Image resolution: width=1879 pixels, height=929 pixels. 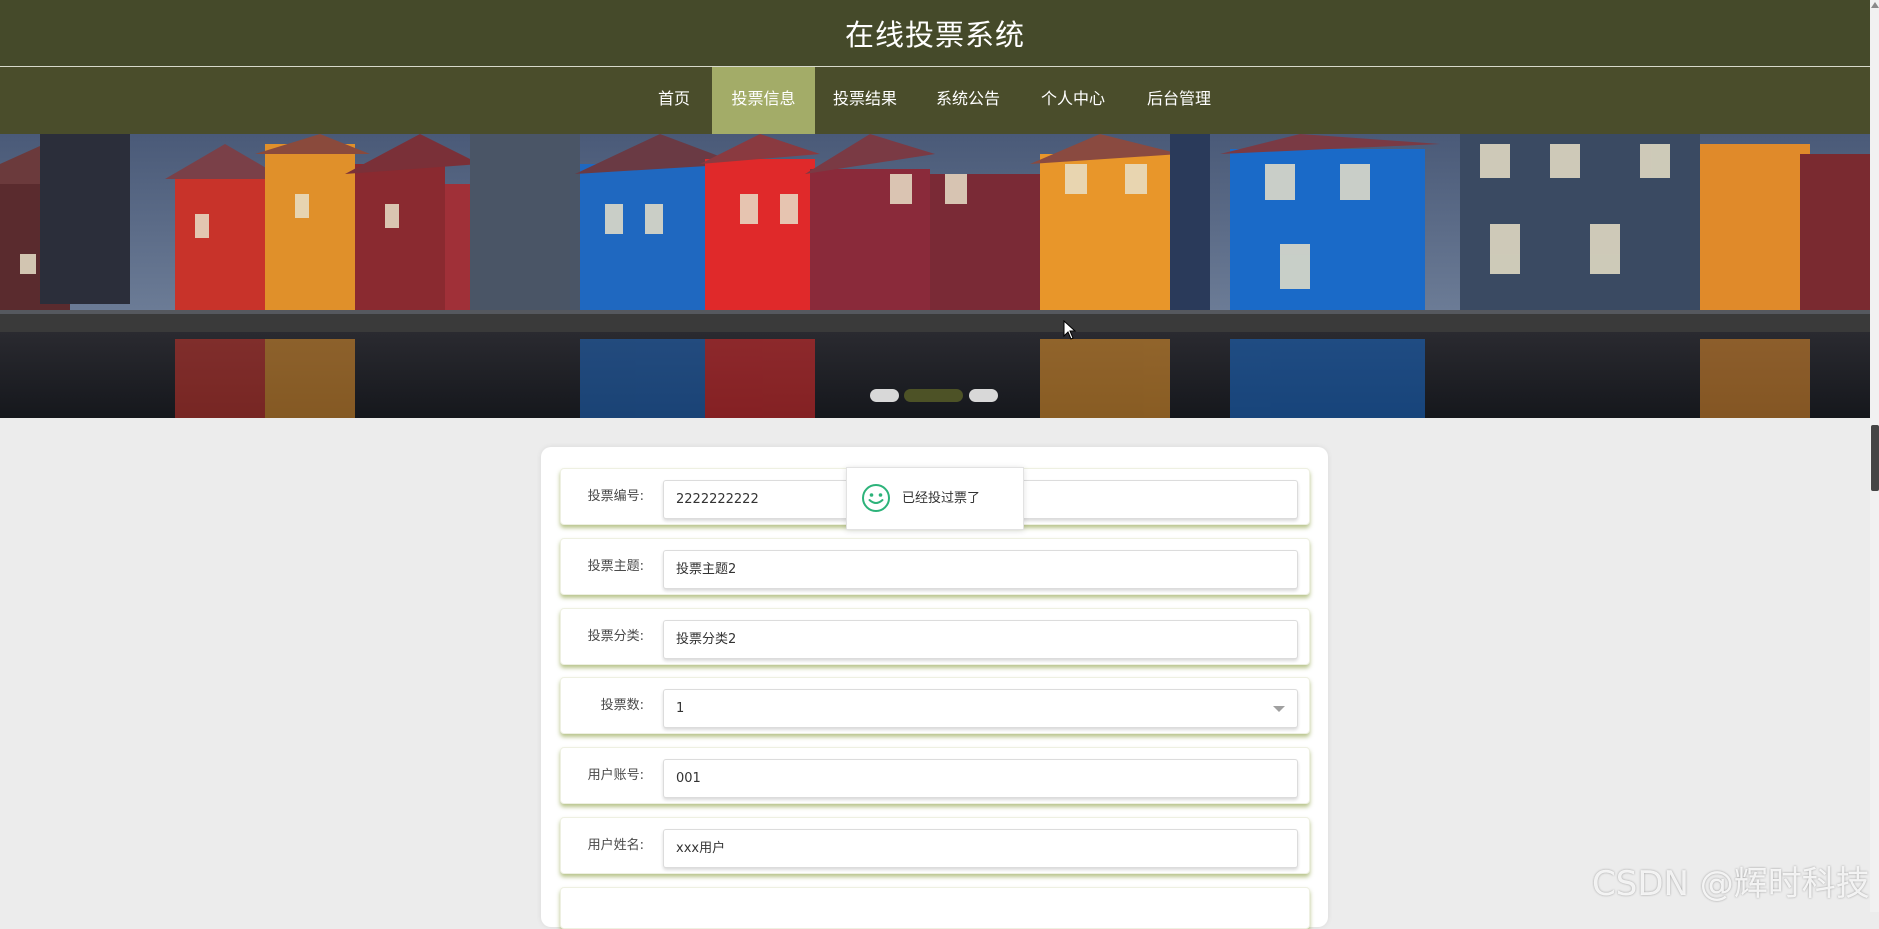 I want to click on field-row-vote-topic: 投票主题: 投票主题2, so click(x=935, y=566).